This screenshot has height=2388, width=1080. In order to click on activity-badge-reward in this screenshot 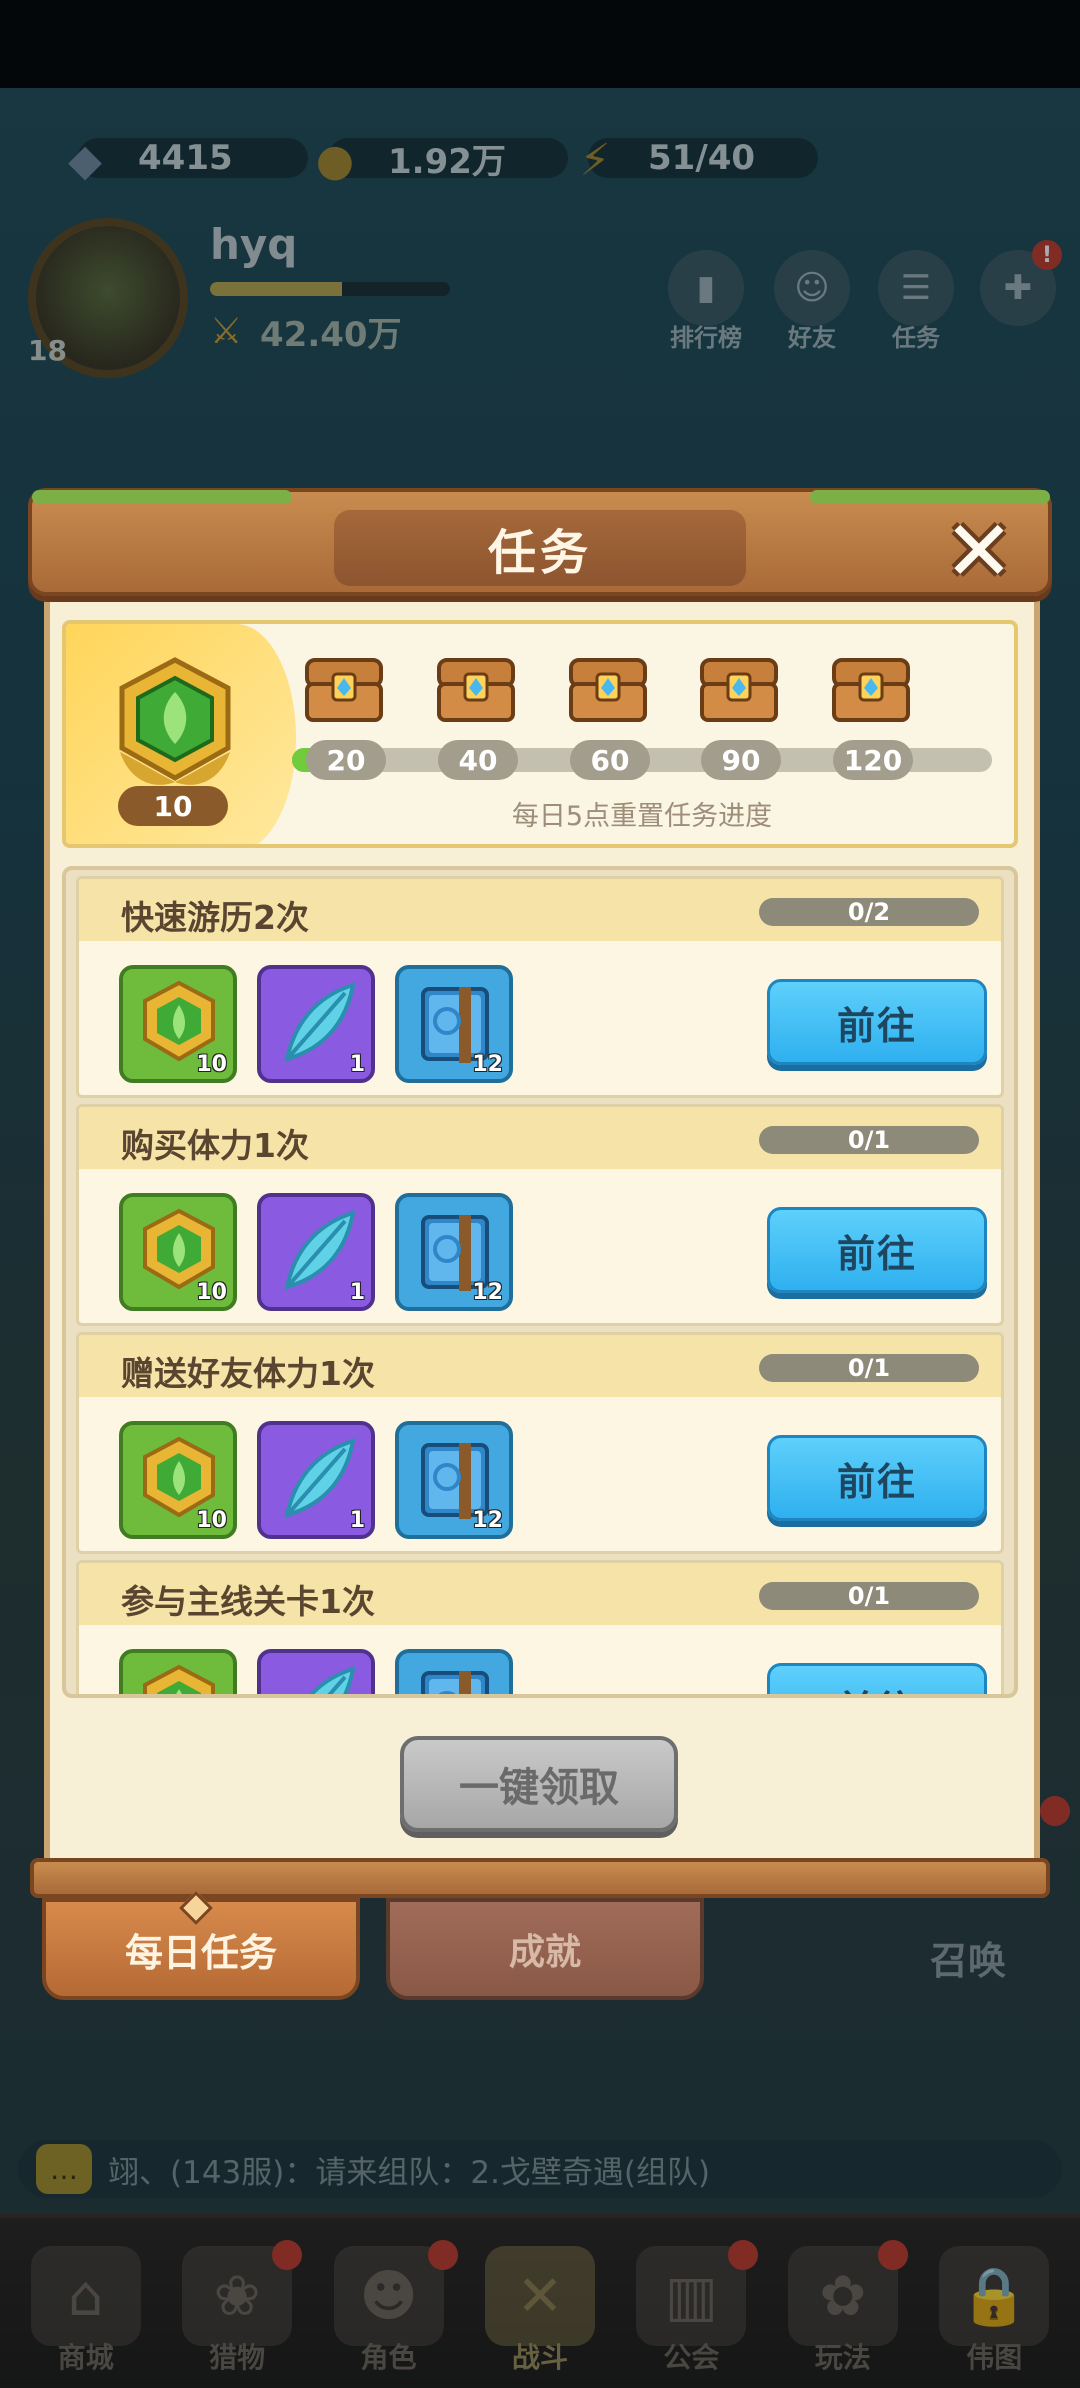, I will do `click(178, 1671)`.